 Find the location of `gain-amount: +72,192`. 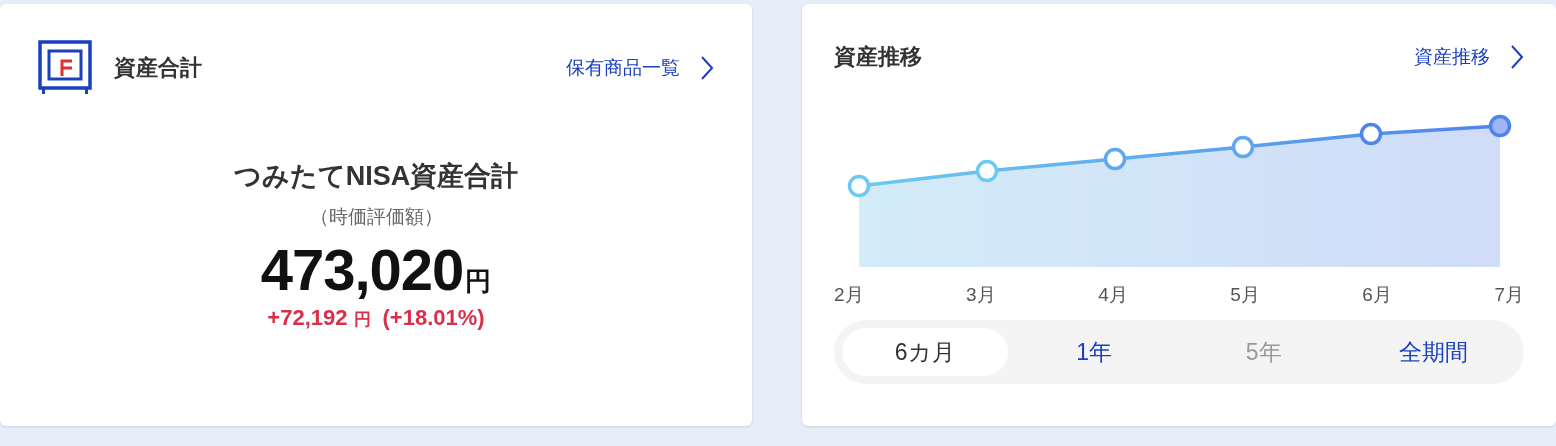

gain-amount: +72,192 is located at coordinates (307, 318).